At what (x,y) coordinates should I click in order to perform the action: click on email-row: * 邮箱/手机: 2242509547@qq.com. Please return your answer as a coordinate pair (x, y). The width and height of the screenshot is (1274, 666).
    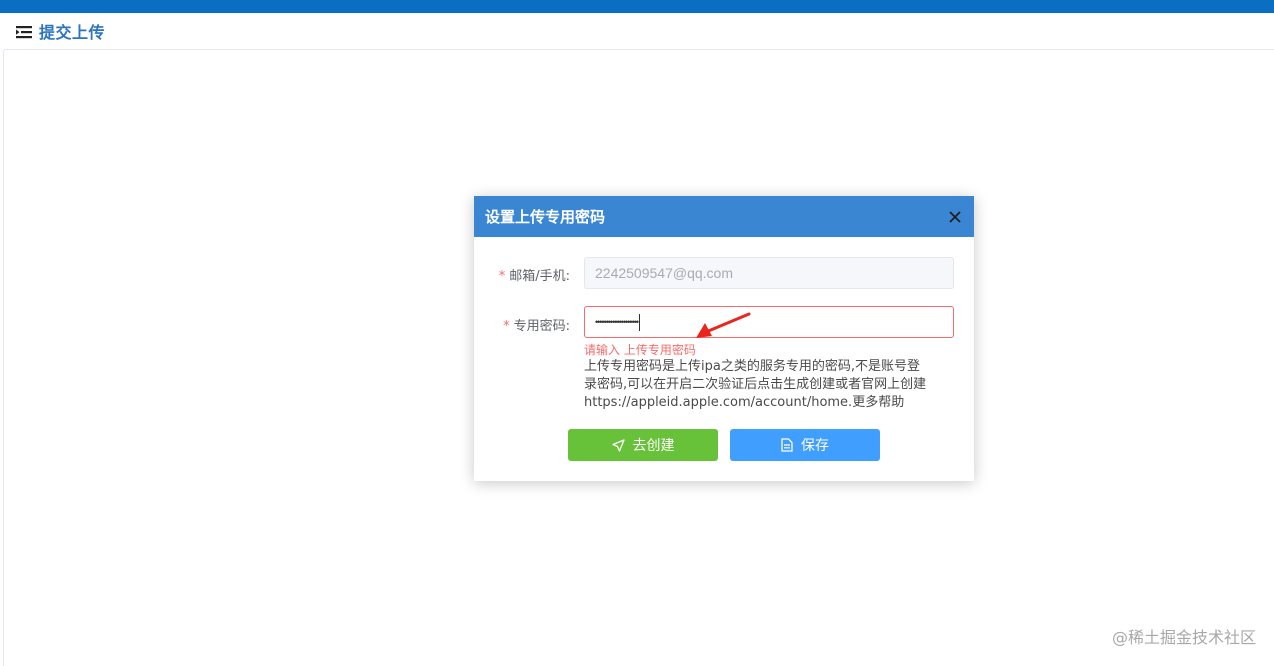
    Looking at the image, I should click on (724, 274).